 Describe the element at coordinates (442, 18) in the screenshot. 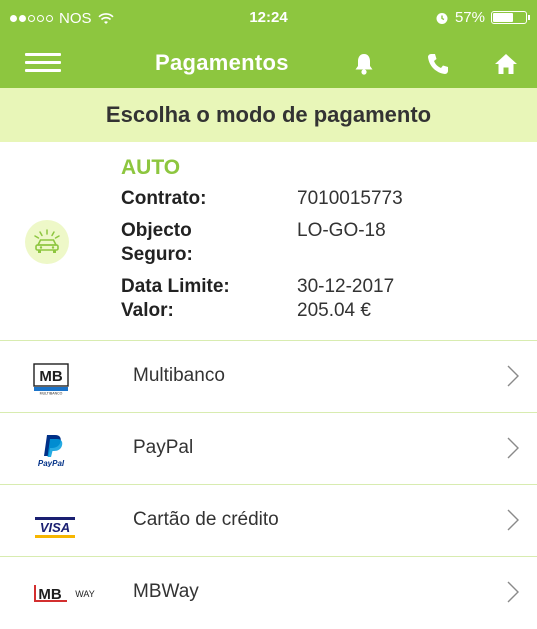

I see `alarm-icon` at that location.